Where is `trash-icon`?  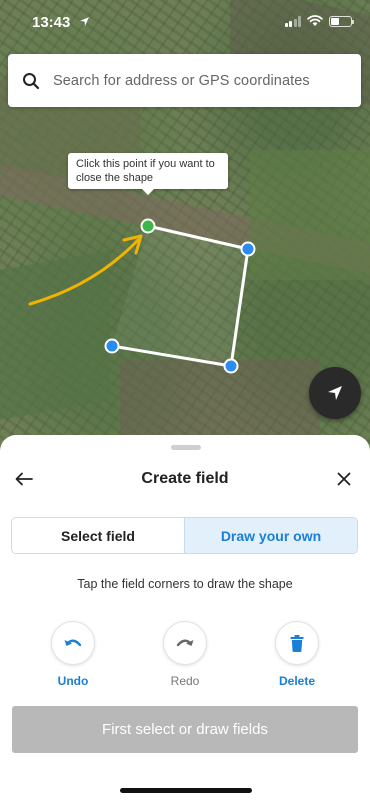 trash-icon is located at coordinates (297, 643).